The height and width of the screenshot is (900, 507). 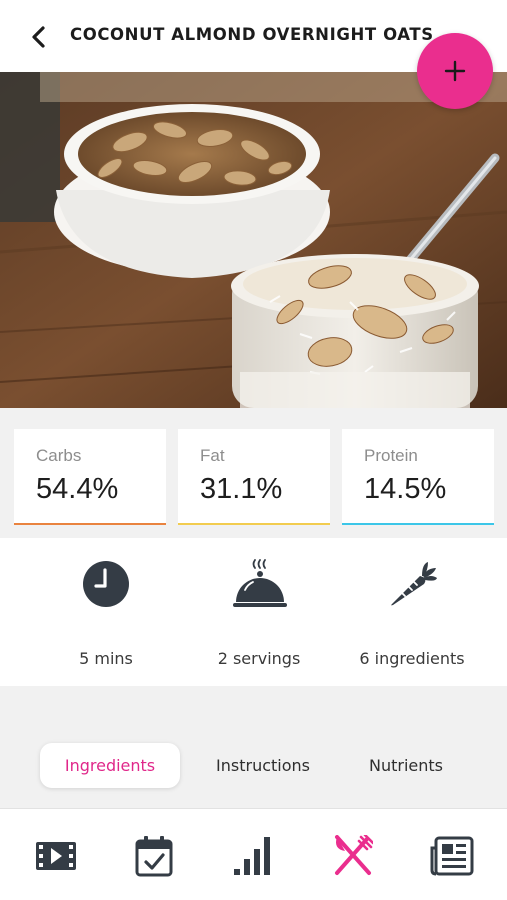 I want to click on macro-value: 31.1%, so click(x=241, y=489).